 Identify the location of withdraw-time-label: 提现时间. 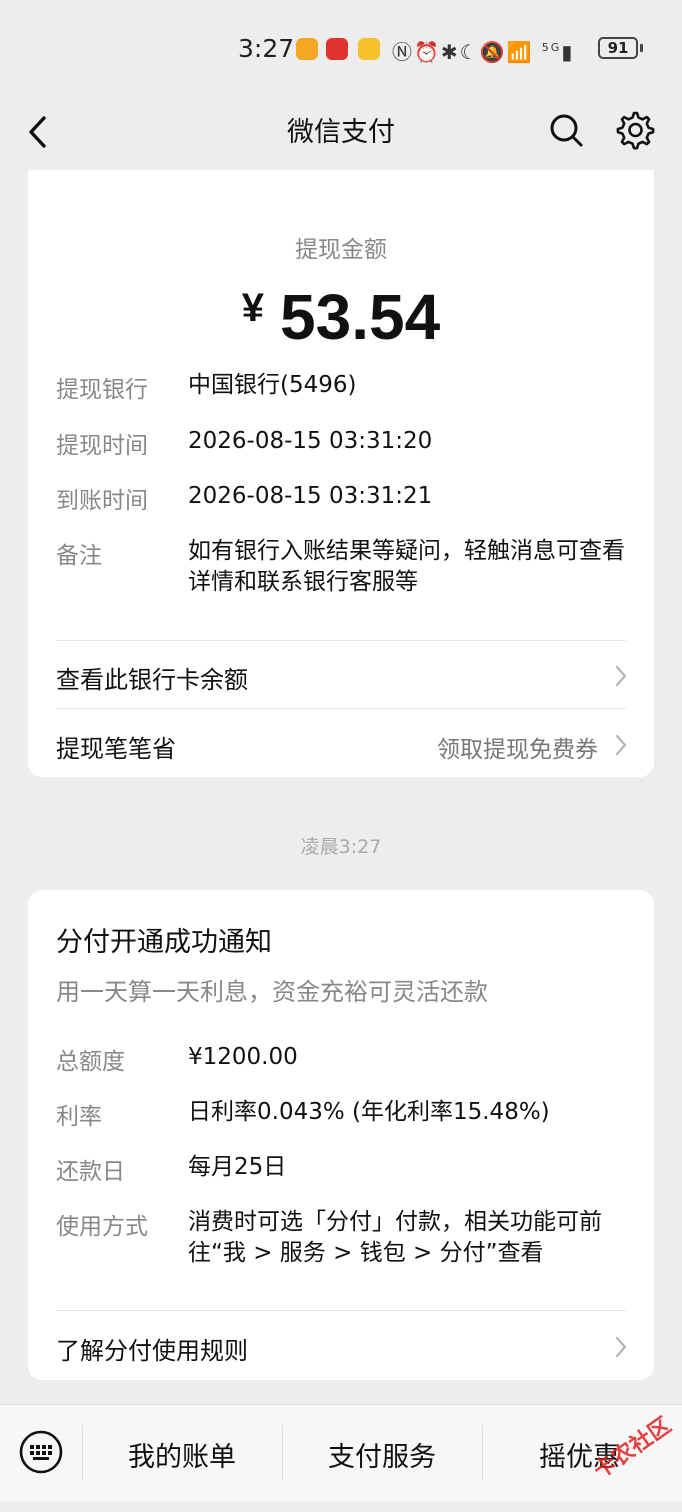
(102, 446).